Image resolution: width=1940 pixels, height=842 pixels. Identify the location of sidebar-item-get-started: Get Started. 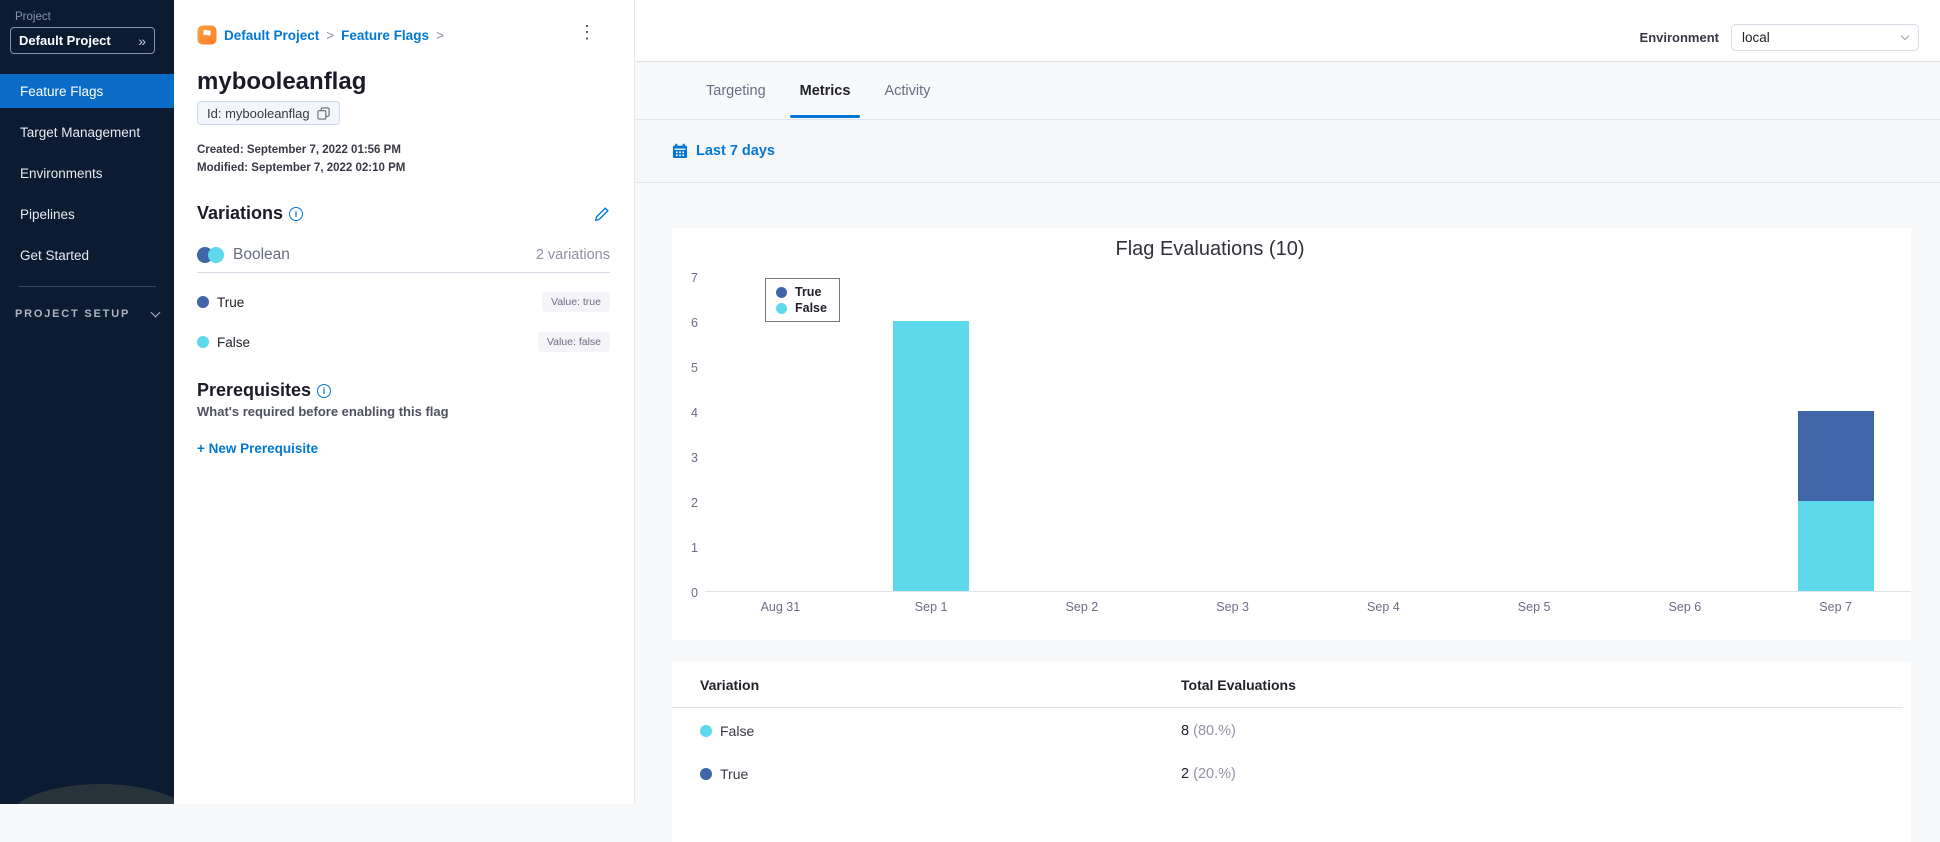
(87, 255).